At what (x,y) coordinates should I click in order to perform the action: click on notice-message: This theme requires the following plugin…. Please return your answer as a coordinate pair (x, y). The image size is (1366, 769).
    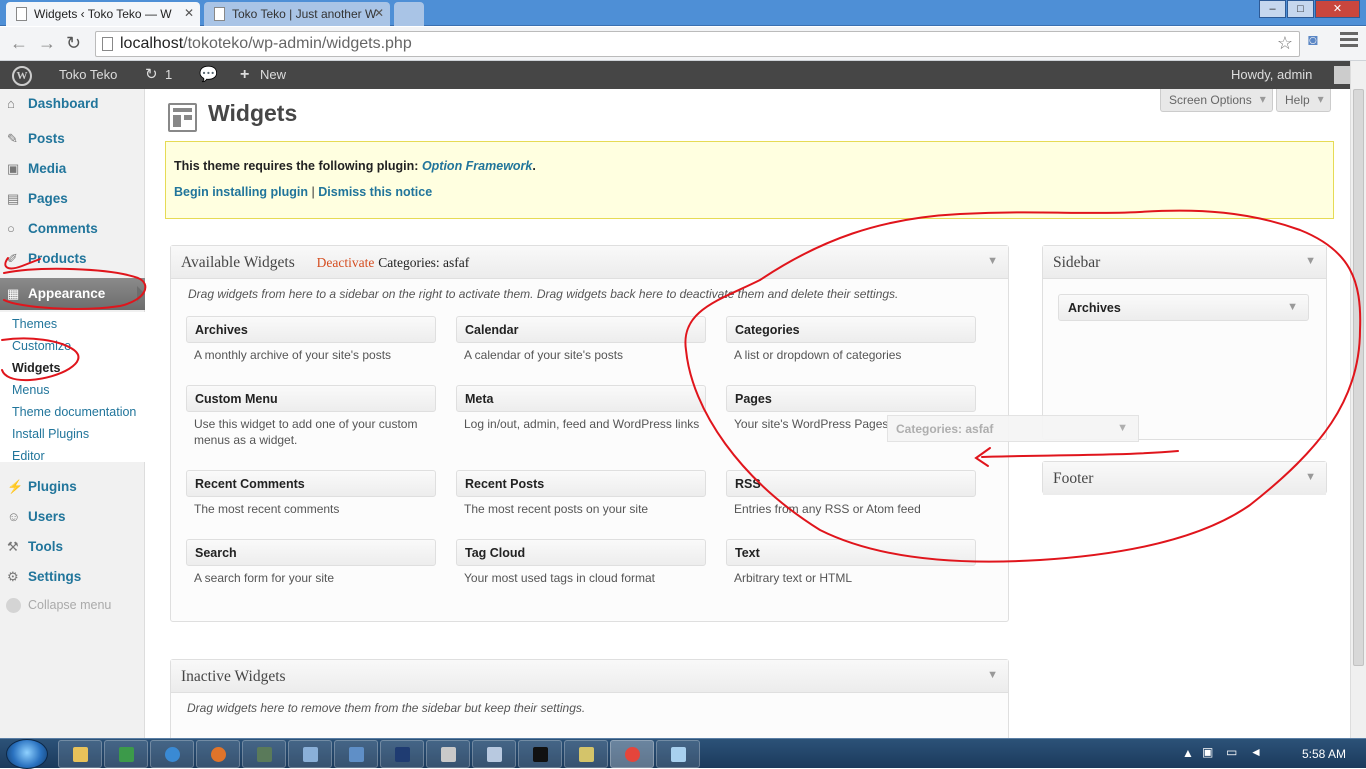
    Looking at the image, I should click on (296, 166).